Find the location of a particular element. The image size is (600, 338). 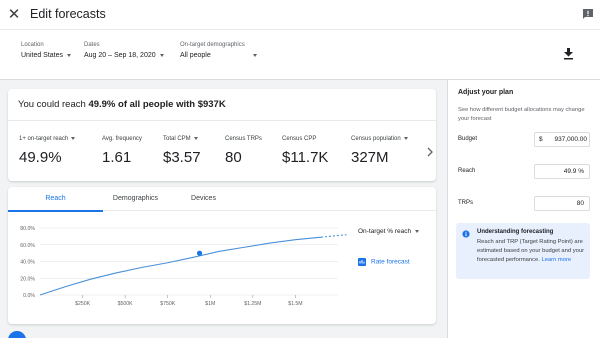

metric-value: 327M is located at coordinates (370, 157).